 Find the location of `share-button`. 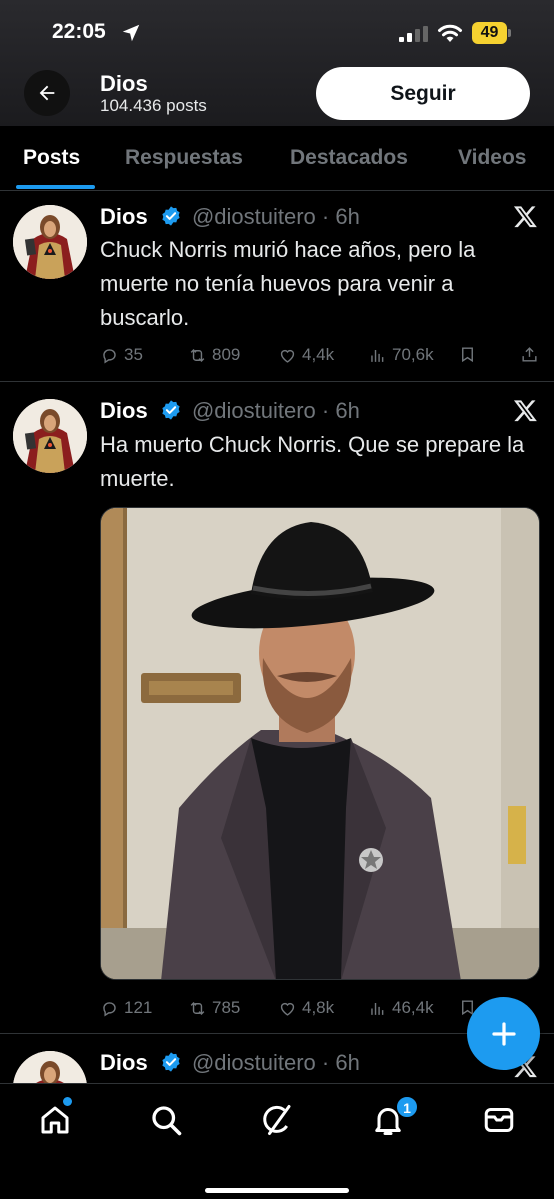

share-button is located at coordinates (529, 354).